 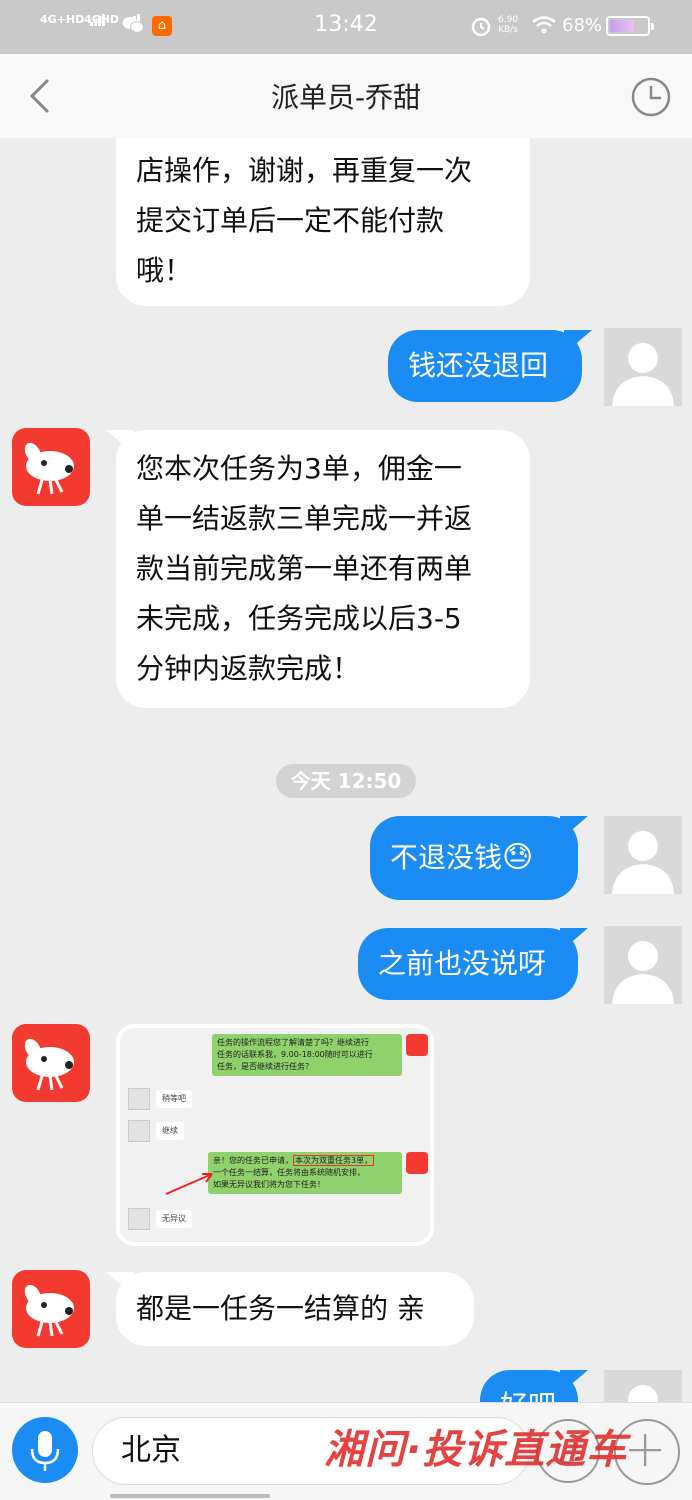 What do you see at coordinates (481, 27) in the screenshot?
I see `alarm-icon` at bounding box center [481, 27].